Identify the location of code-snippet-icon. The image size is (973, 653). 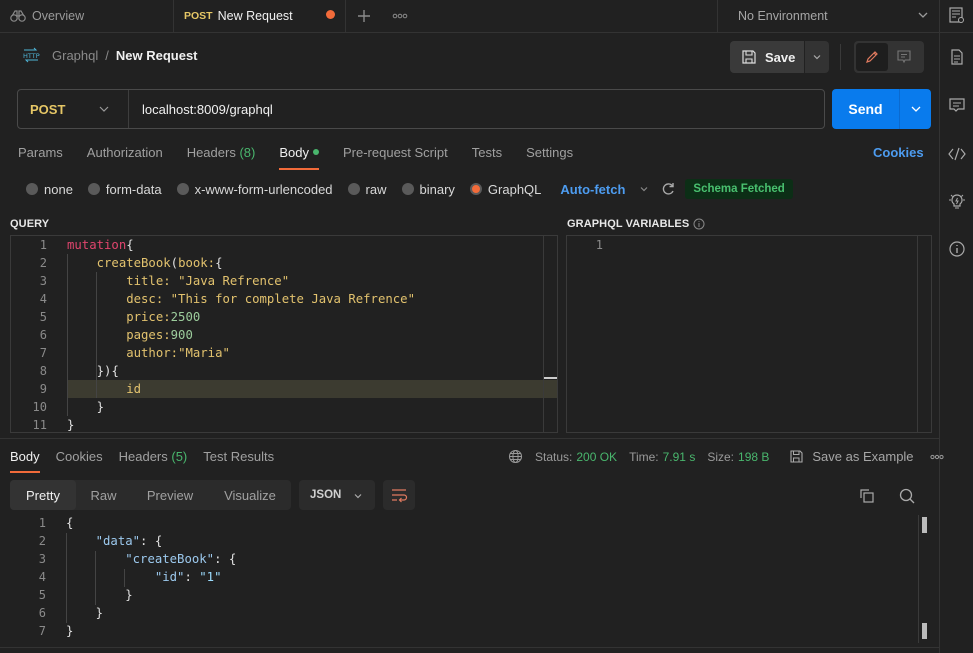
(957, 154).